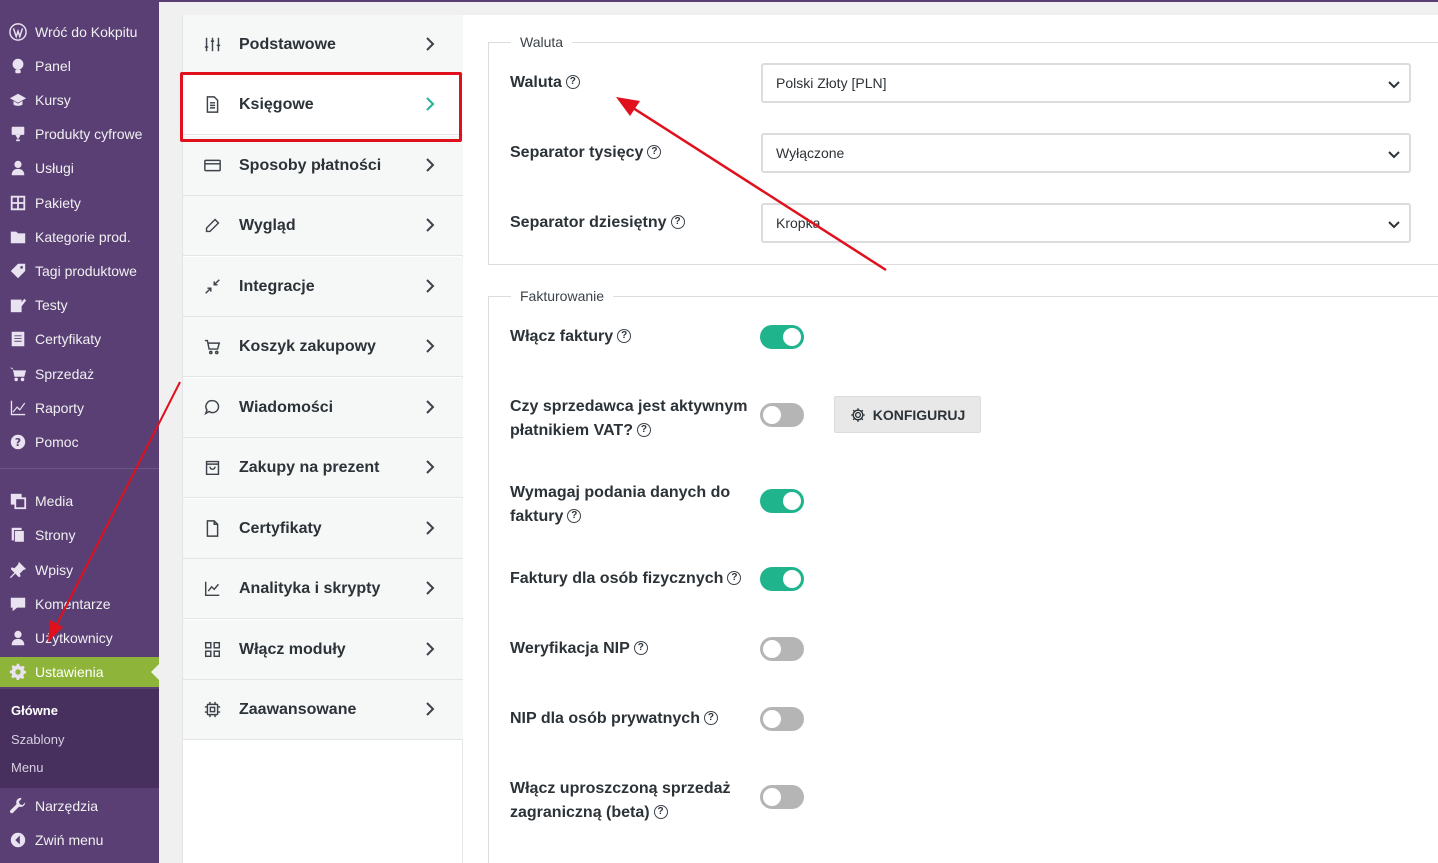  Describe the element at coordinates (267, 225) in the screenshot. I see `nav-label: Wygląd` at that location.